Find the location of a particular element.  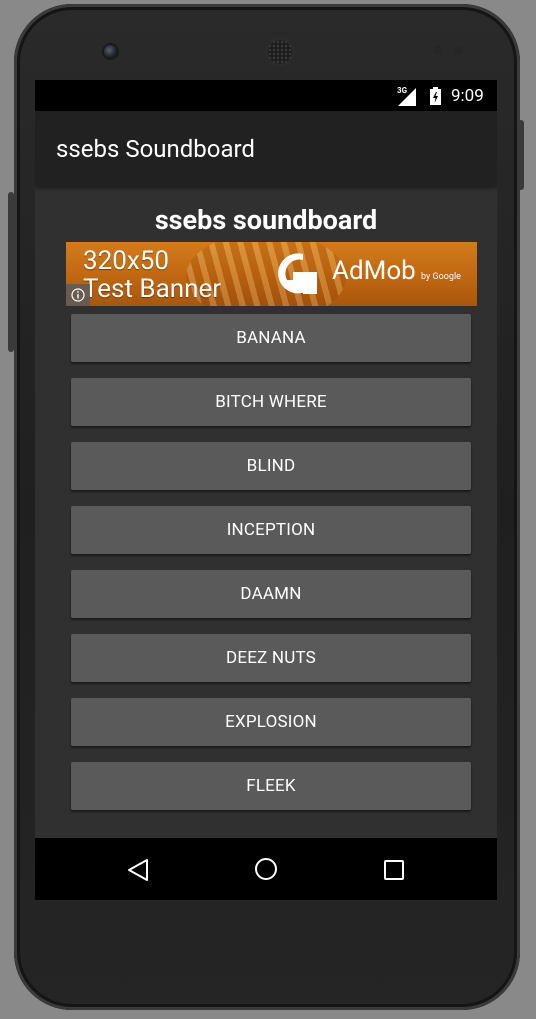

sound-button-blind: BLIND is located at coordinates (271, 466).